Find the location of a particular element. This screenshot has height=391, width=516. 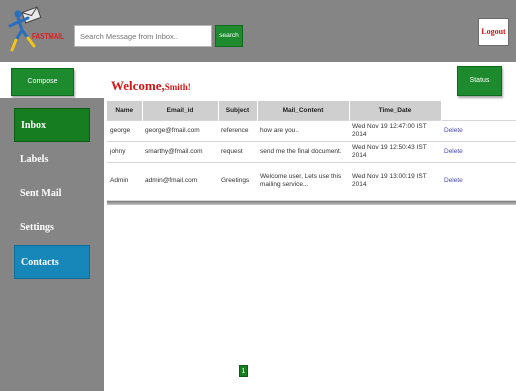

logout-button: Logout is located at coordinates (493, 32).